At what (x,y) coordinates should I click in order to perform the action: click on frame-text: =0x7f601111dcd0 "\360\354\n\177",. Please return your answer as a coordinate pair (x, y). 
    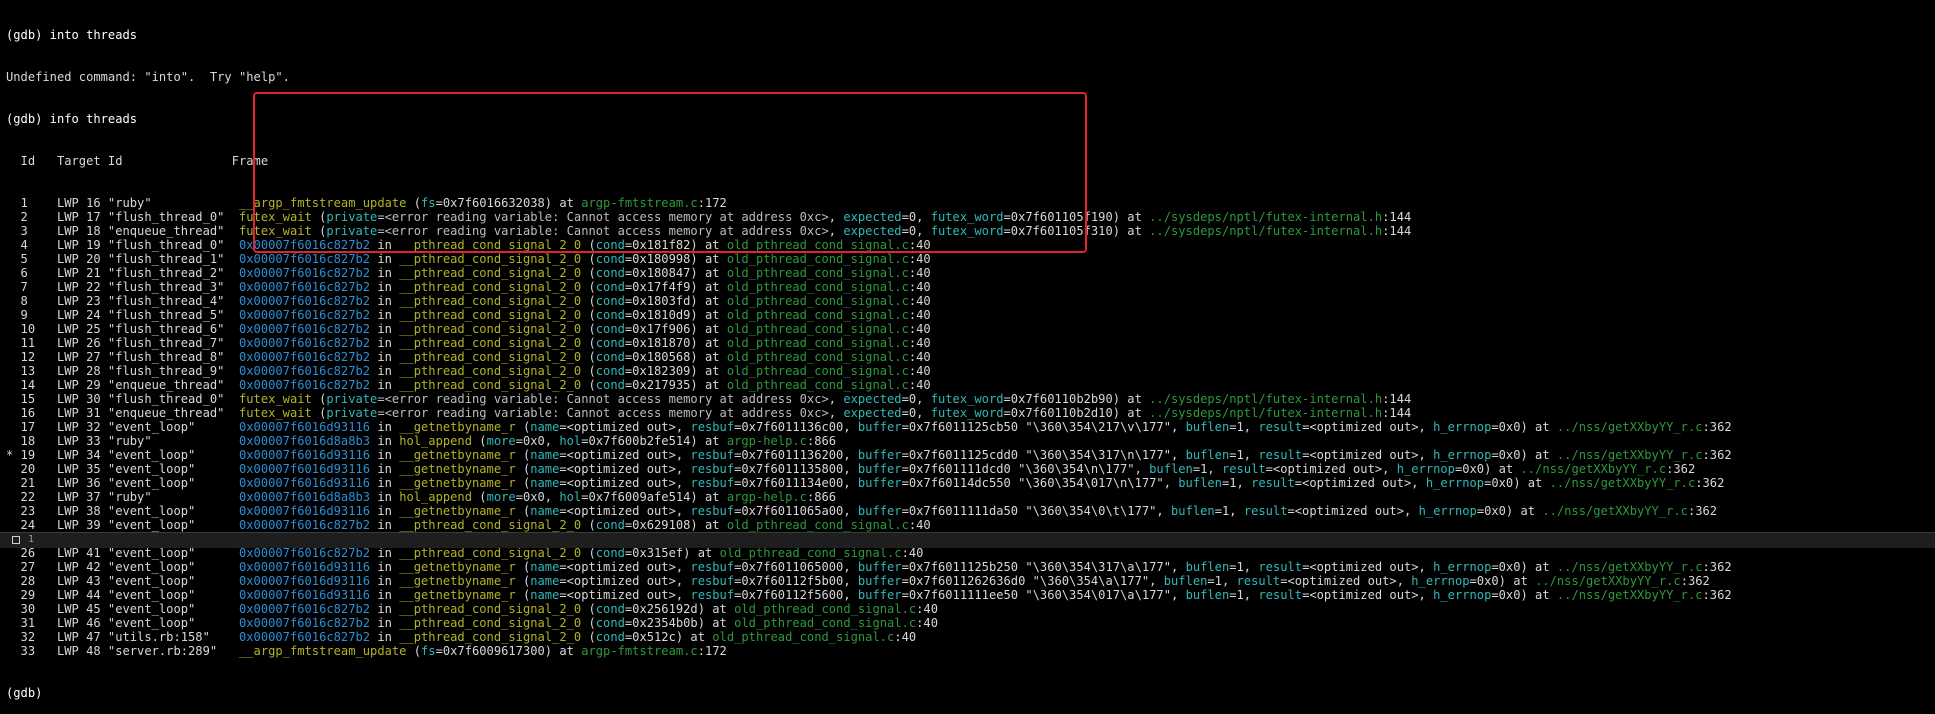
    Looking at the image, I should click on (1025, 469).